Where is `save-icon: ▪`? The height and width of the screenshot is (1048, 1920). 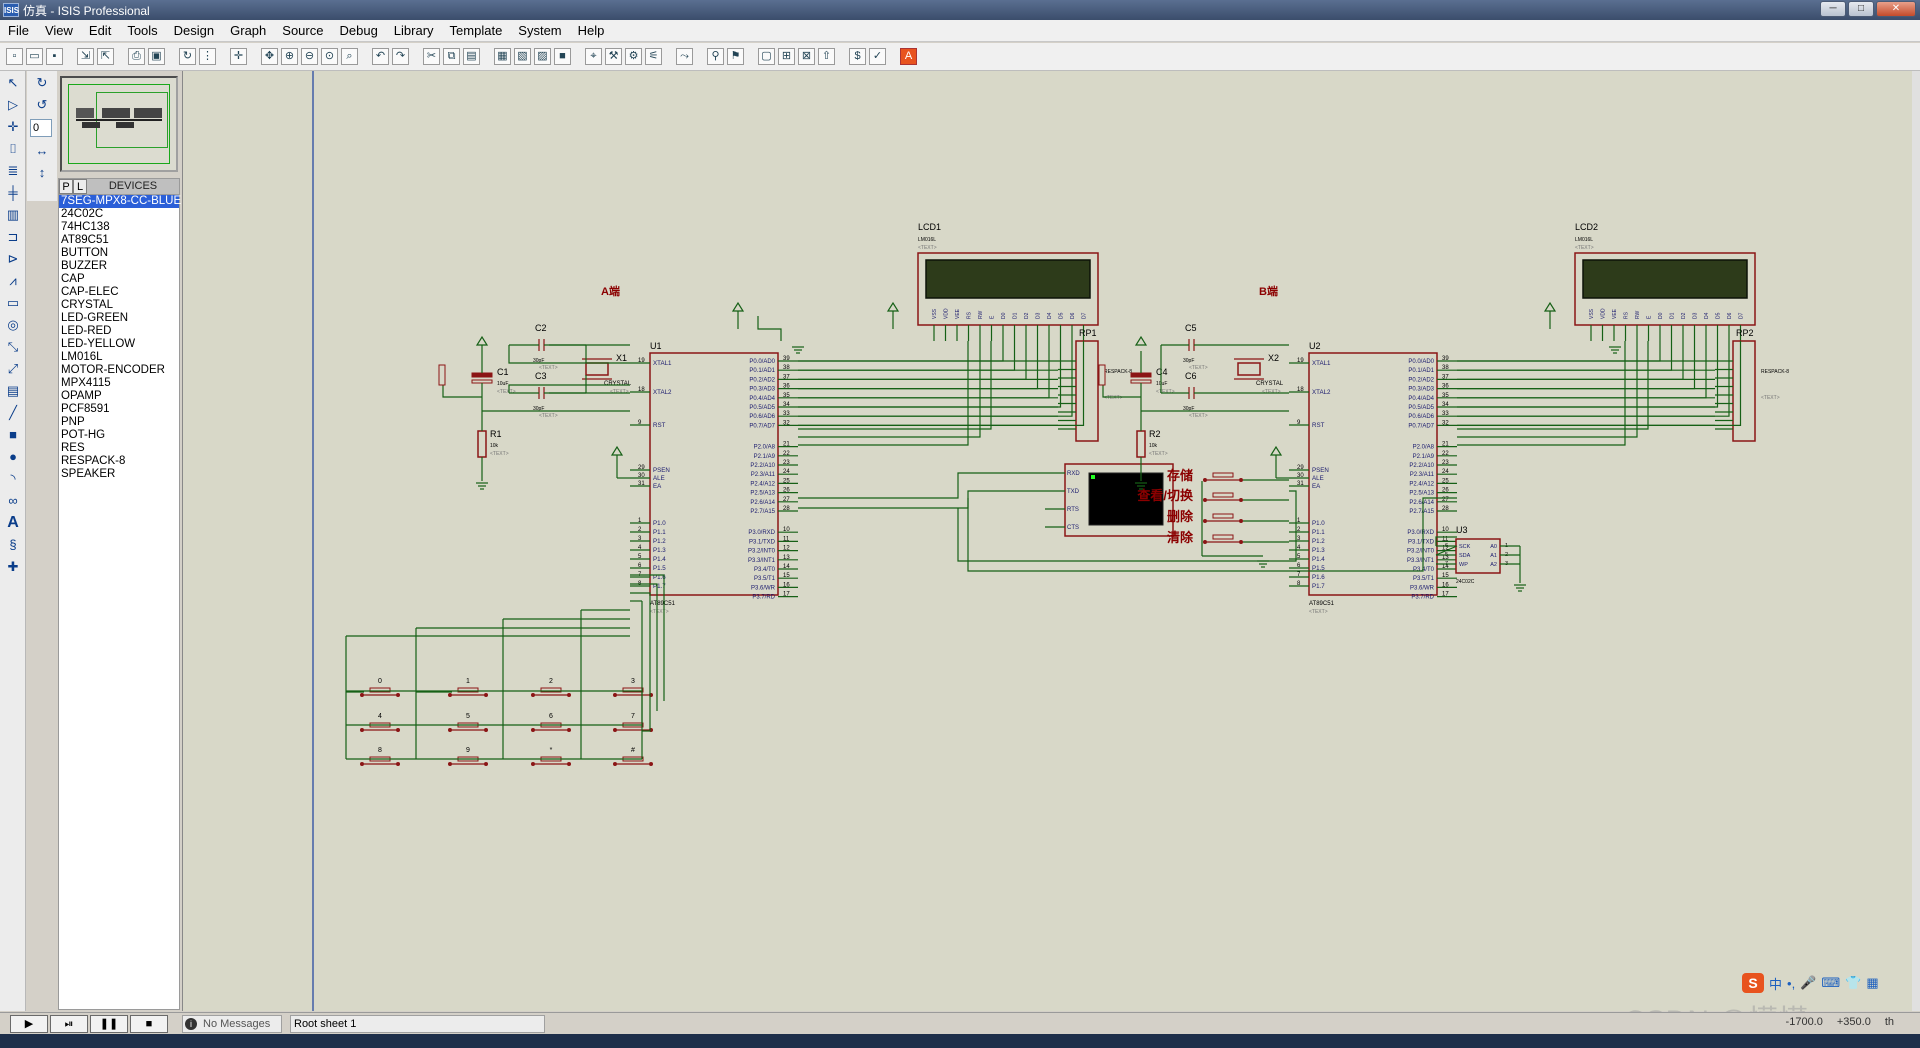
save-icon: ▪ is located at coordinates (54, 56).